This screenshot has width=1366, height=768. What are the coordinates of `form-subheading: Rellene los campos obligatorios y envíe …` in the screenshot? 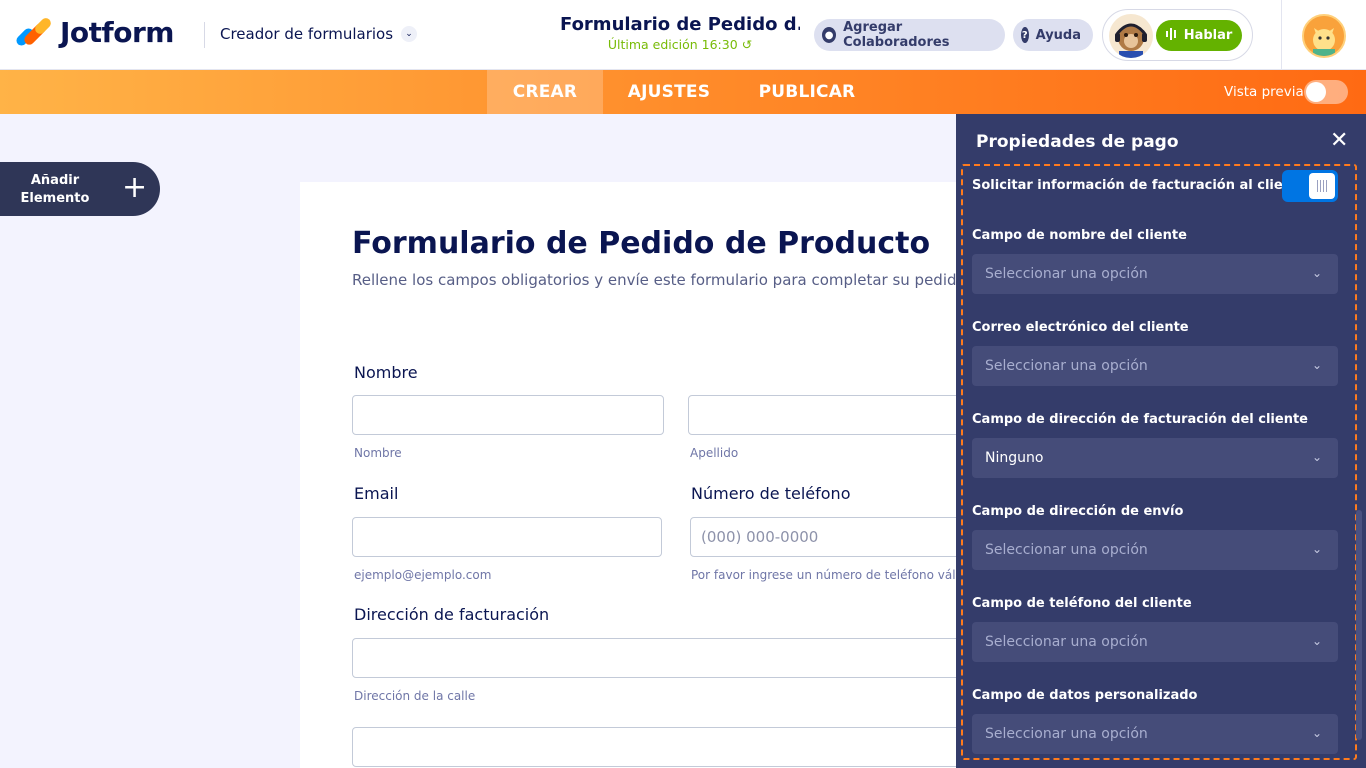 It's located at (661, 280).